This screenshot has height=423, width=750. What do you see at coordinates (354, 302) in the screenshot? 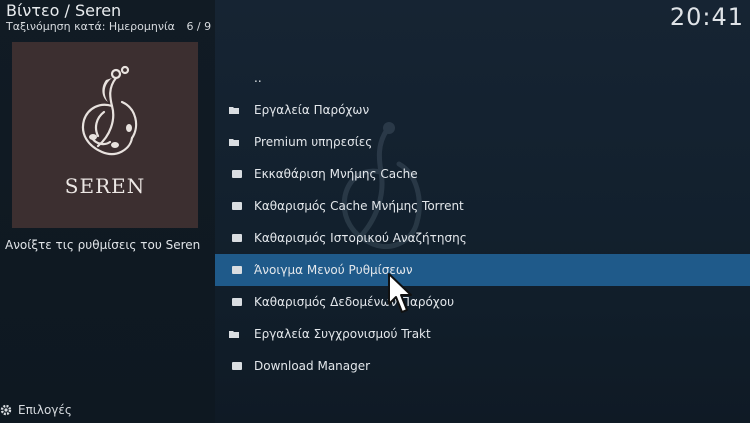
I see `list-item-label: Καθαρισμός Δεδομένων Παρόχου` at bounding box center [354, 302].